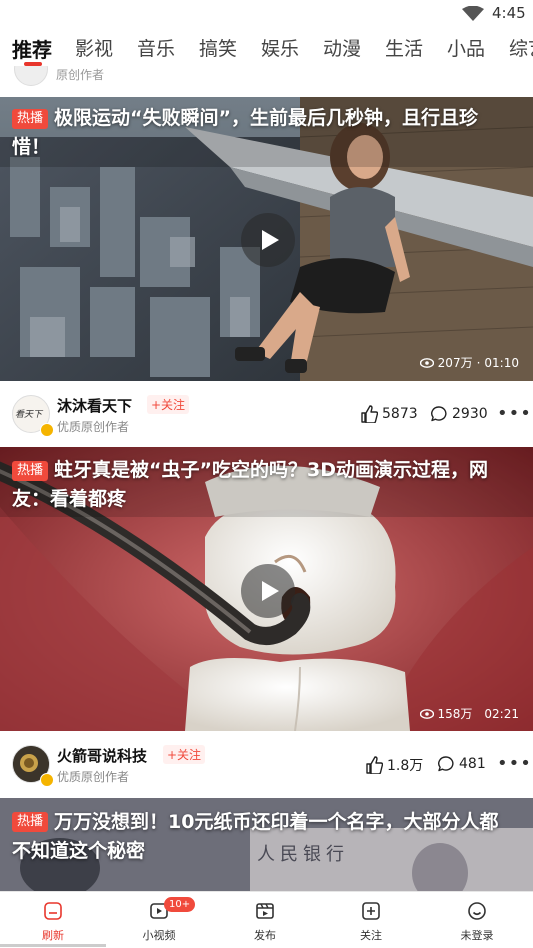 The height and width of the screenshot is (948, 533). What do you see at coordinates (473, 13) in the screenshot?
I see `wifi-icon` at bounding box center [473, 13].